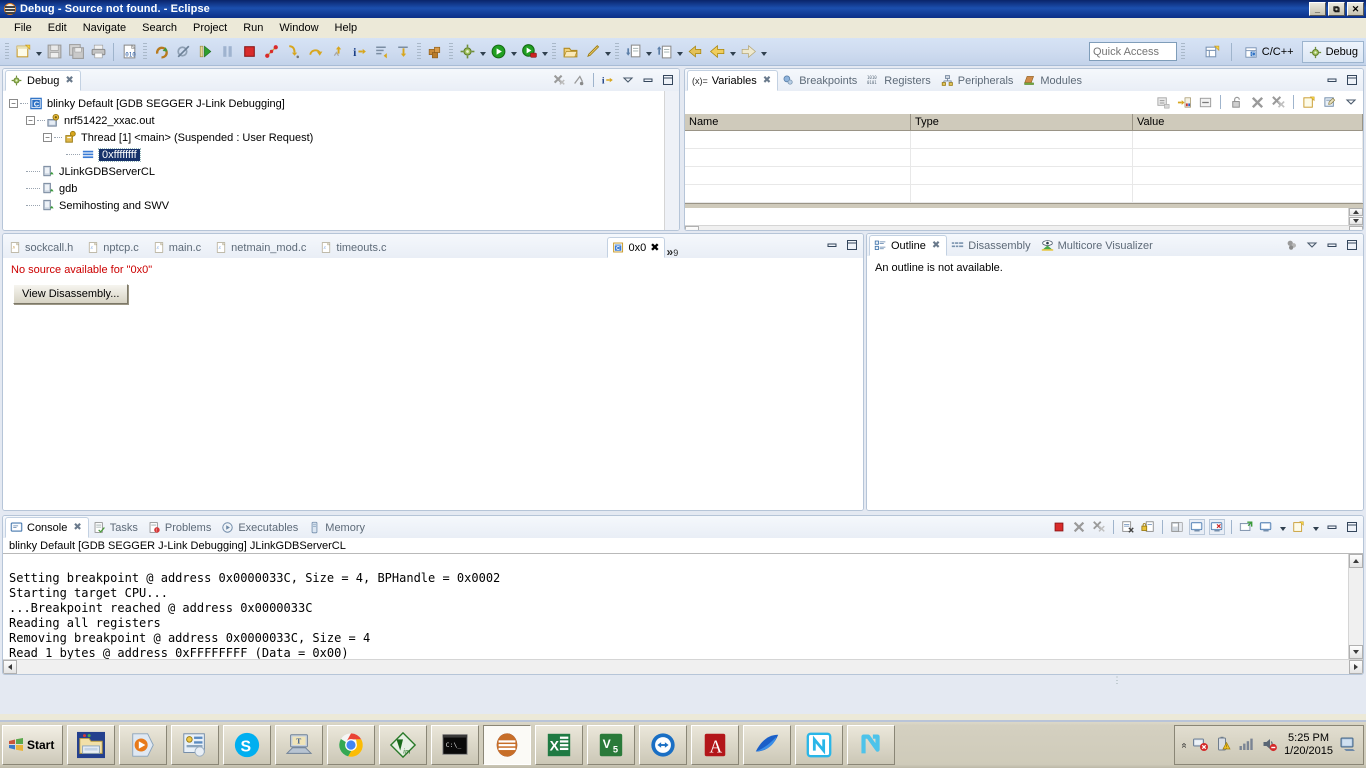 The image size is (1366, 768). Describe the element at coordinates (1099, 527) in the screenshot. I see `remove-all-launches-icon` at that location.